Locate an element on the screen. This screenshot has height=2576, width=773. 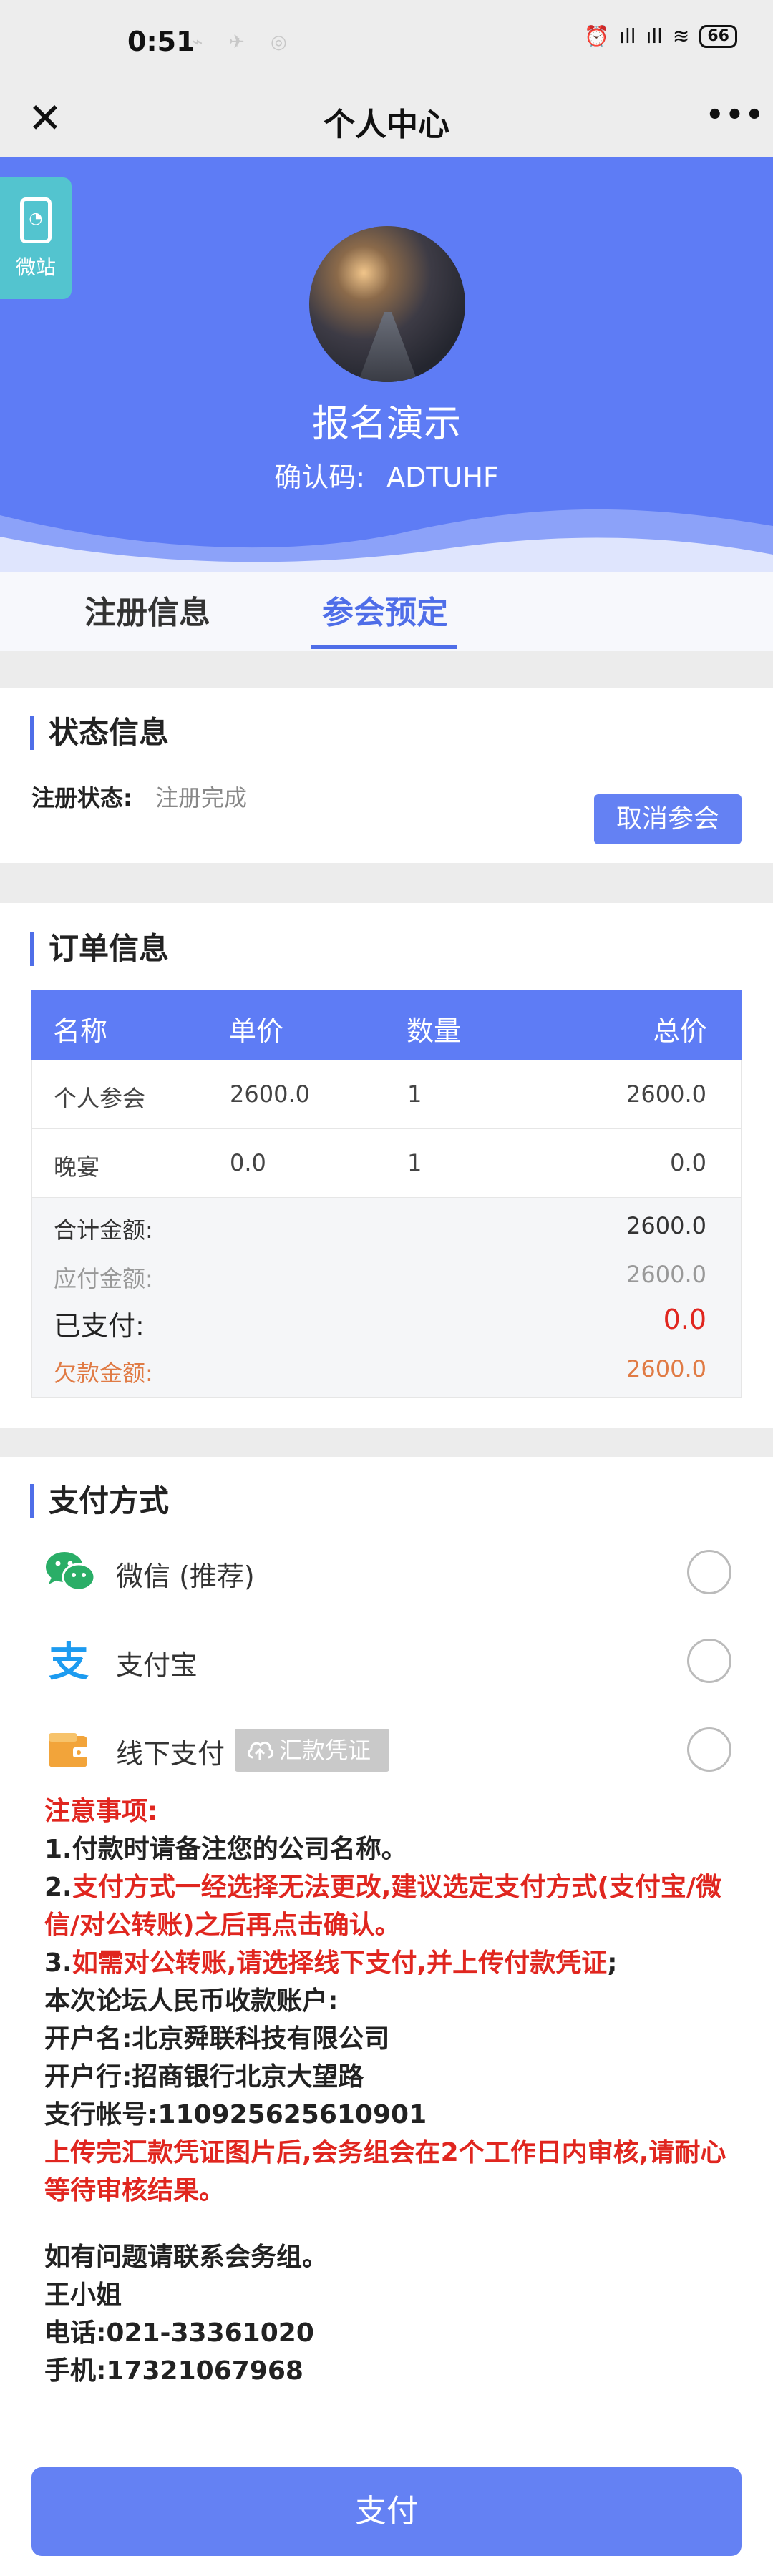
upload-voucher-label: 汇款凭证 is located at coordinates (325, 1750).